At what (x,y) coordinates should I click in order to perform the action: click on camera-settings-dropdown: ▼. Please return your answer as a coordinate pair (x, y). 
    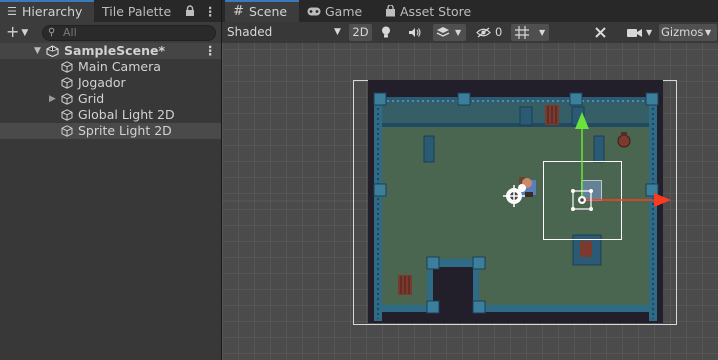
    Looking at the image, I should click on (640, 32).